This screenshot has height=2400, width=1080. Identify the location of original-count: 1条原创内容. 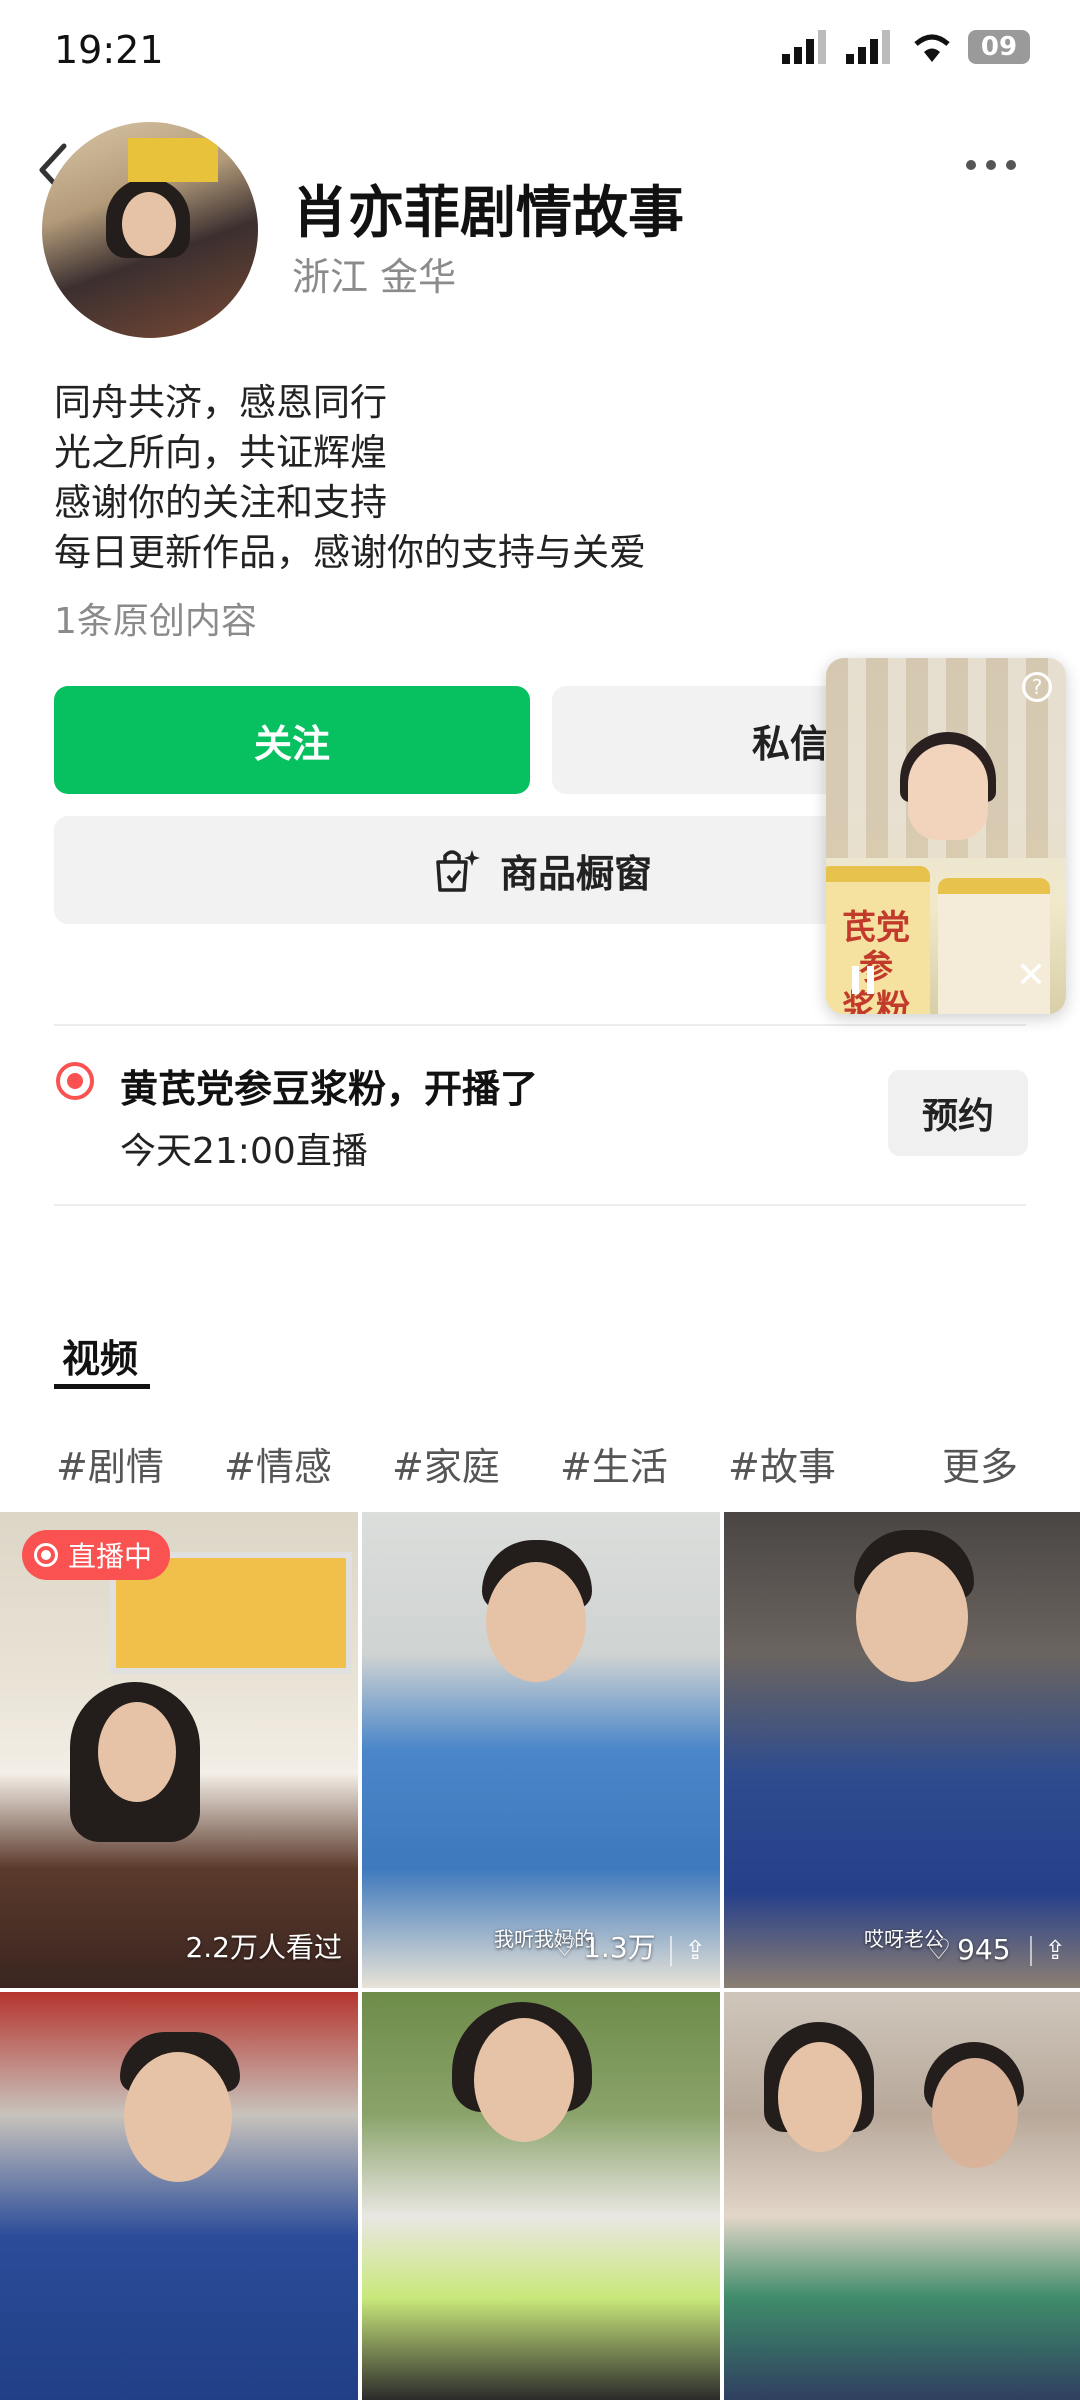
(155, 621).